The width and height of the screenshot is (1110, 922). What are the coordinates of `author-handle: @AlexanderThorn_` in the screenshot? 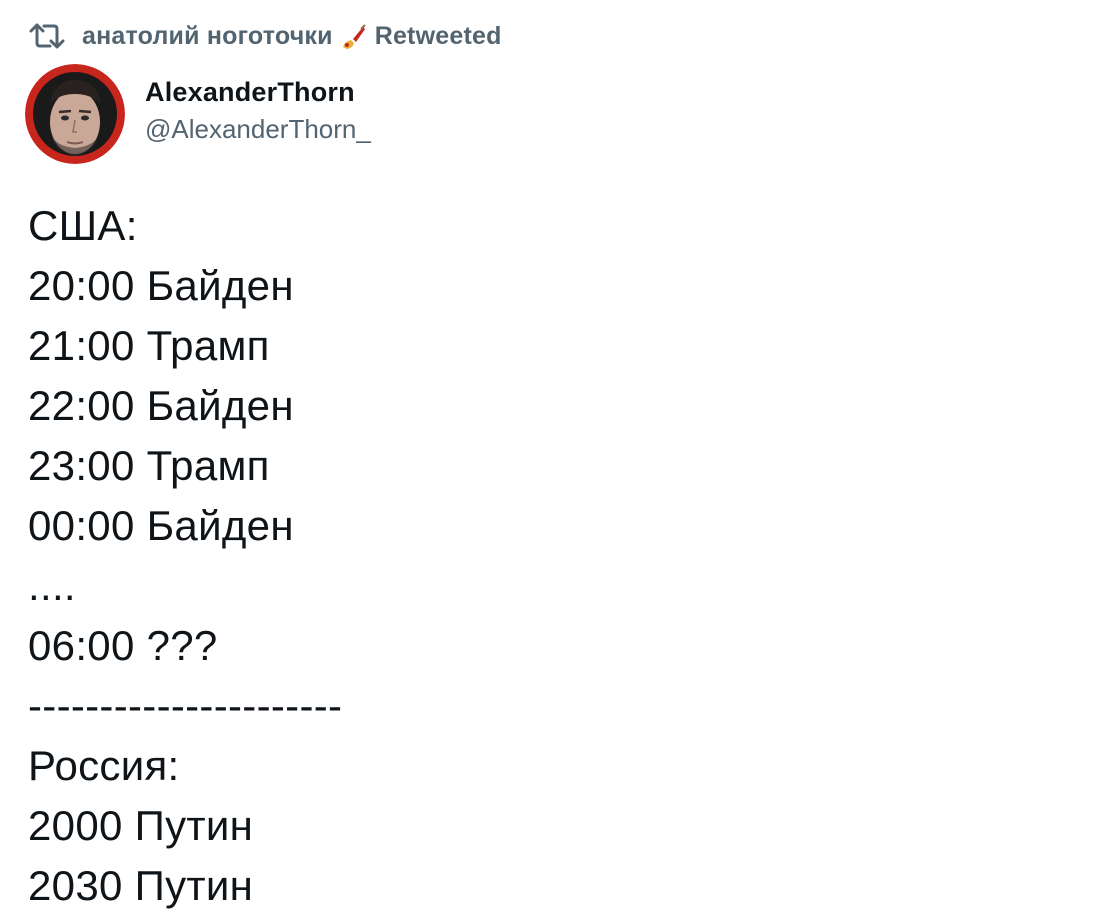 It's located at (258, 129).